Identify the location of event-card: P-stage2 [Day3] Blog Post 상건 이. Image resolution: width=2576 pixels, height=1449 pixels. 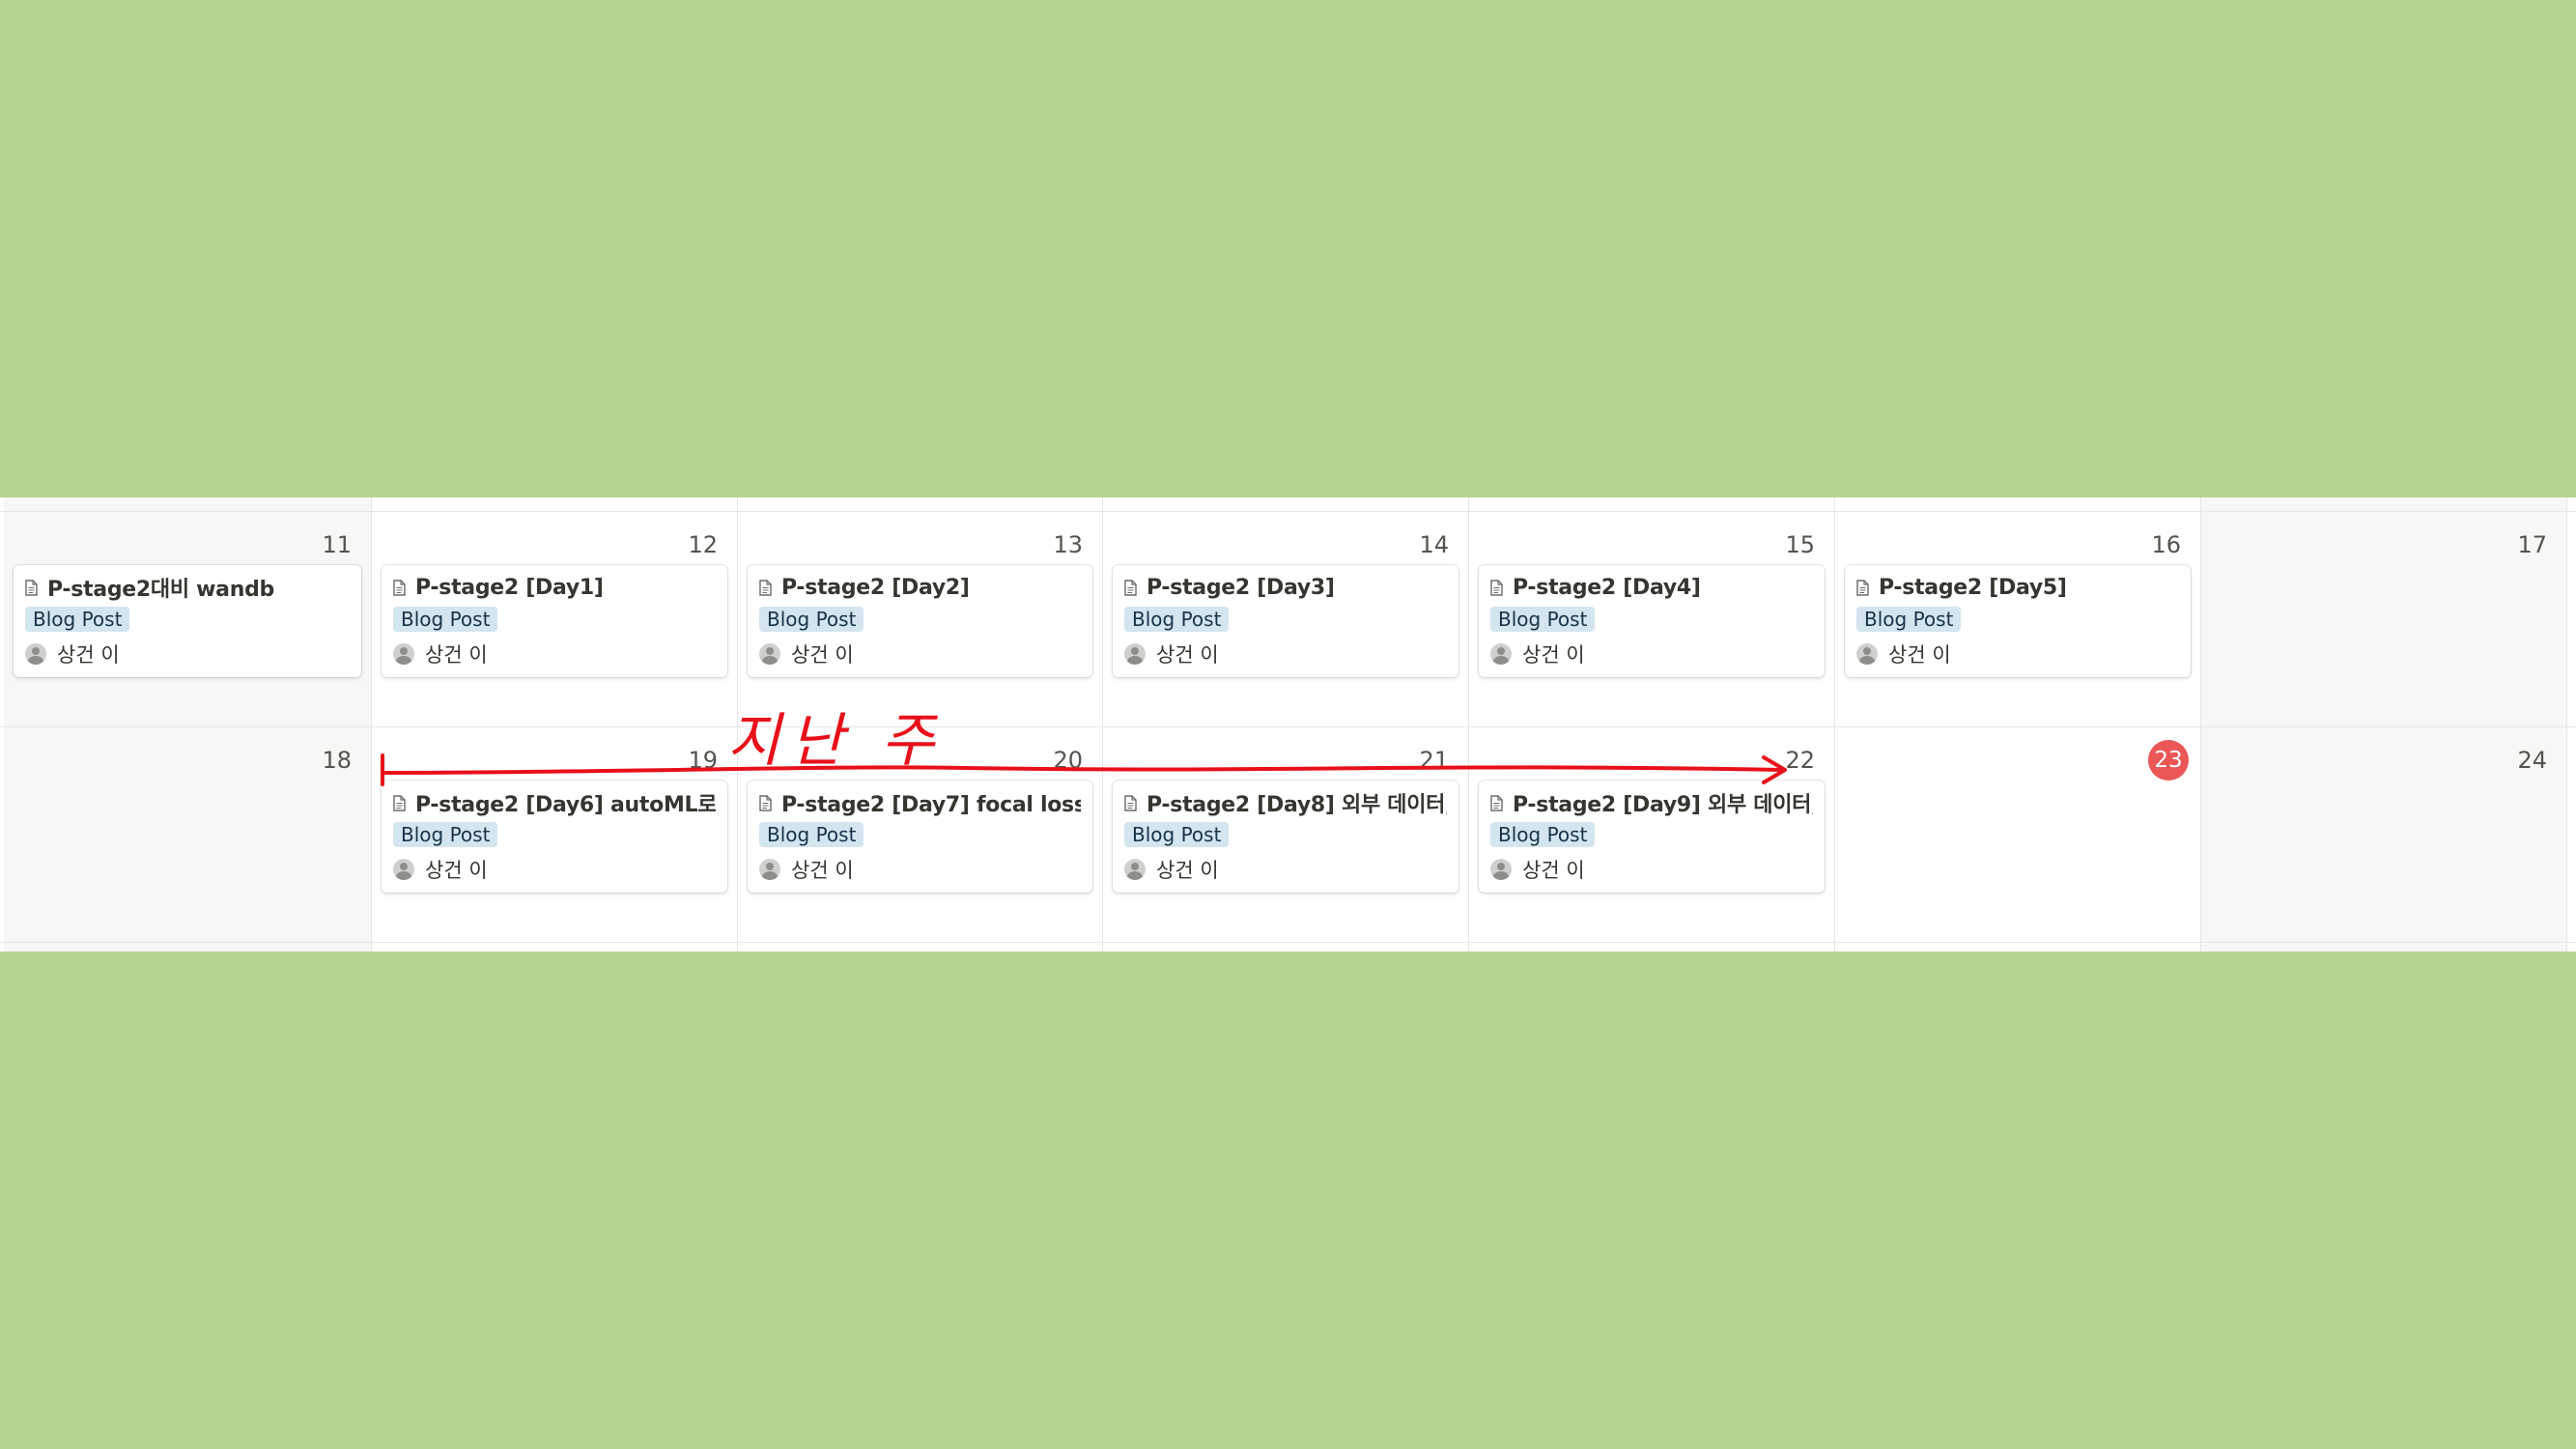
(1285, 621).